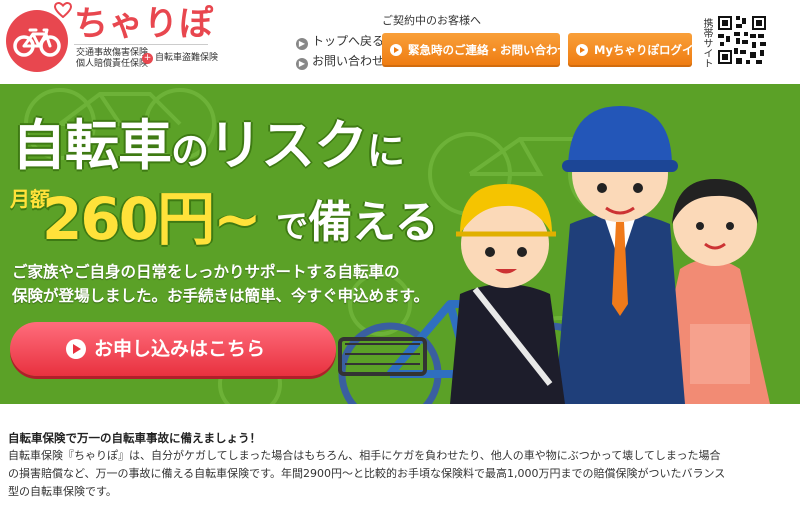 Image resolution: width=800 pixels, height=512 pixels. Describe the element at coordinates (706, 43) in the screenshot. I see `mobile-site-label: 携帯サイト` at that location.